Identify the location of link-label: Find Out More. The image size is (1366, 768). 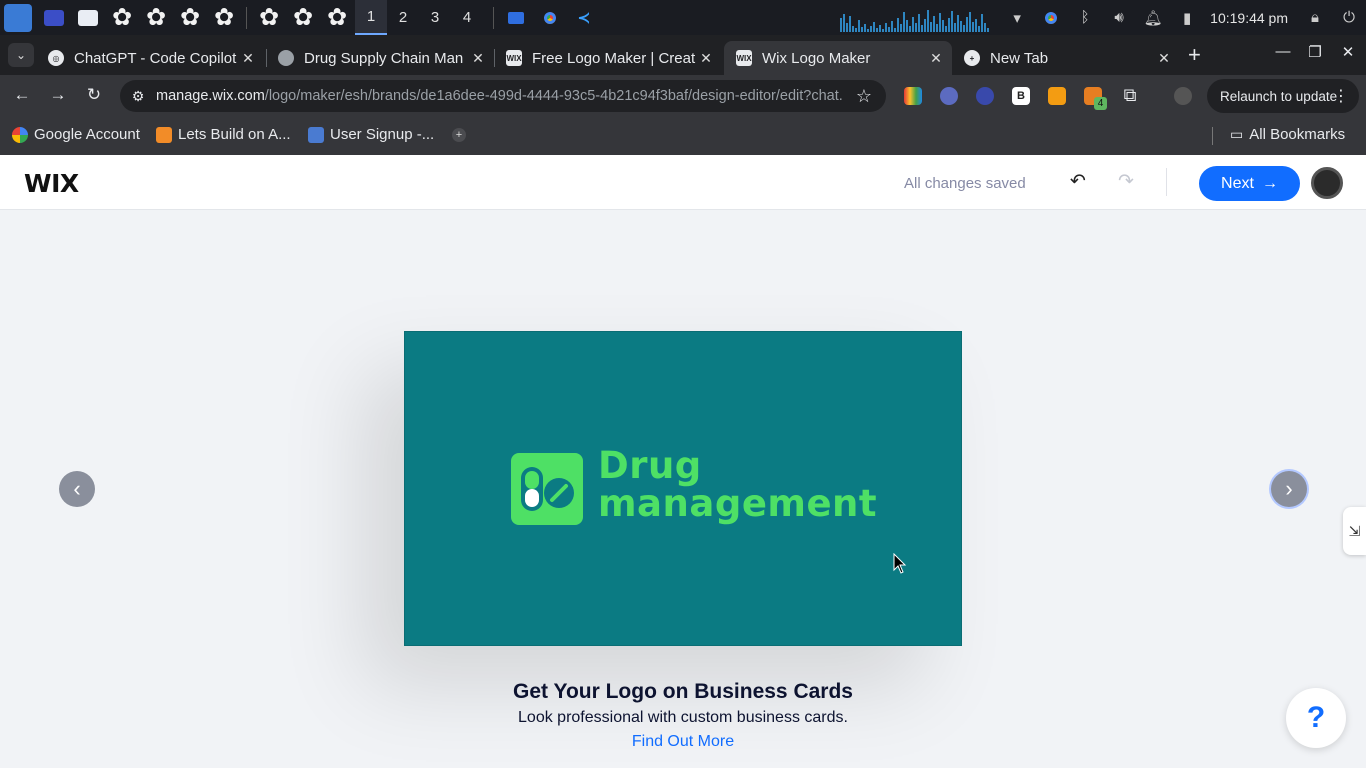
(683, 741).